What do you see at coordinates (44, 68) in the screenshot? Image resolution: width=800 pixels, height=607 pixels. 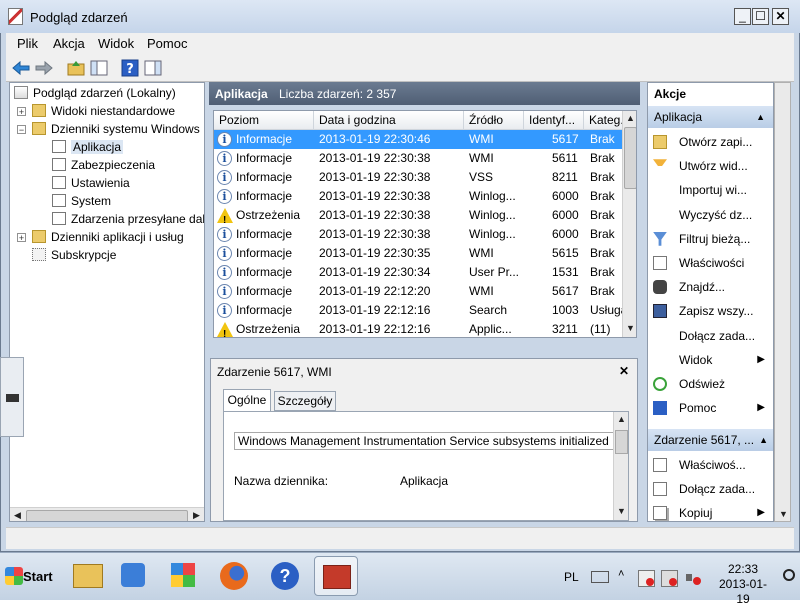 I see `forward-arrow-icon` at bounding box center [44, 68].